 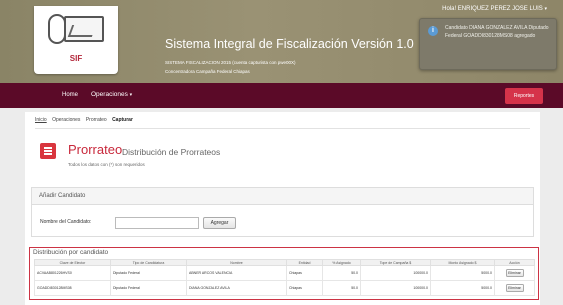 I want to click on required-note: Todos los datos con (*) son requeridos, so click(x=106, y=164).